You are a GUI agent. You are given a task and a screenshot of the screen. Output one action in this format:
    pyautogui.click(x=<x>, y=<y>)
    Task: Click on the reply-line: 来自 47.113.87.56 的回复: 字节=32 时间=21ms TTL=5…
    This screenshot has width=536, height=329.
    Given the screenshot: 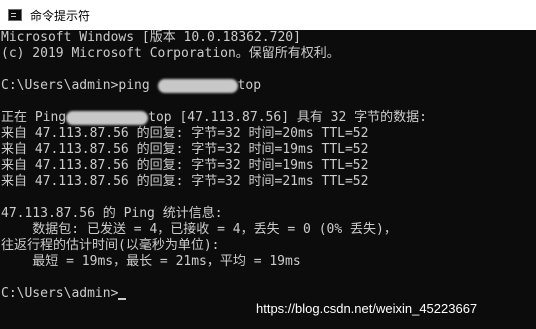 What is the action you would take?
    pyautogui.click(x=185, y=181)
    